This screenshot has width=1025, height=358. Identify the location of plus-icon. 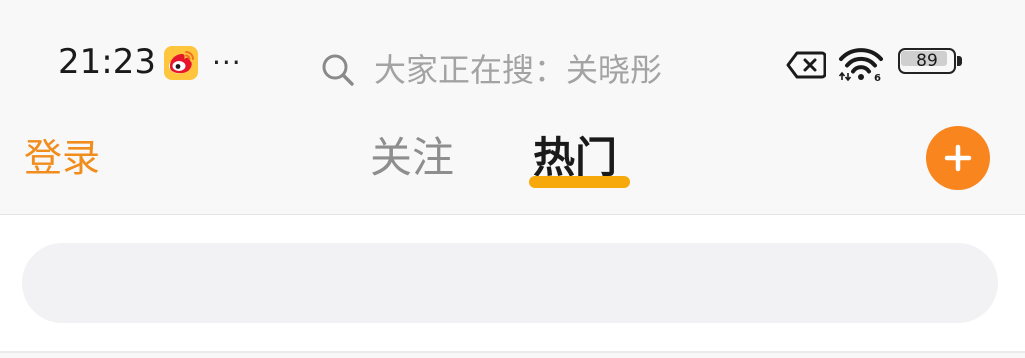
(958, 158).